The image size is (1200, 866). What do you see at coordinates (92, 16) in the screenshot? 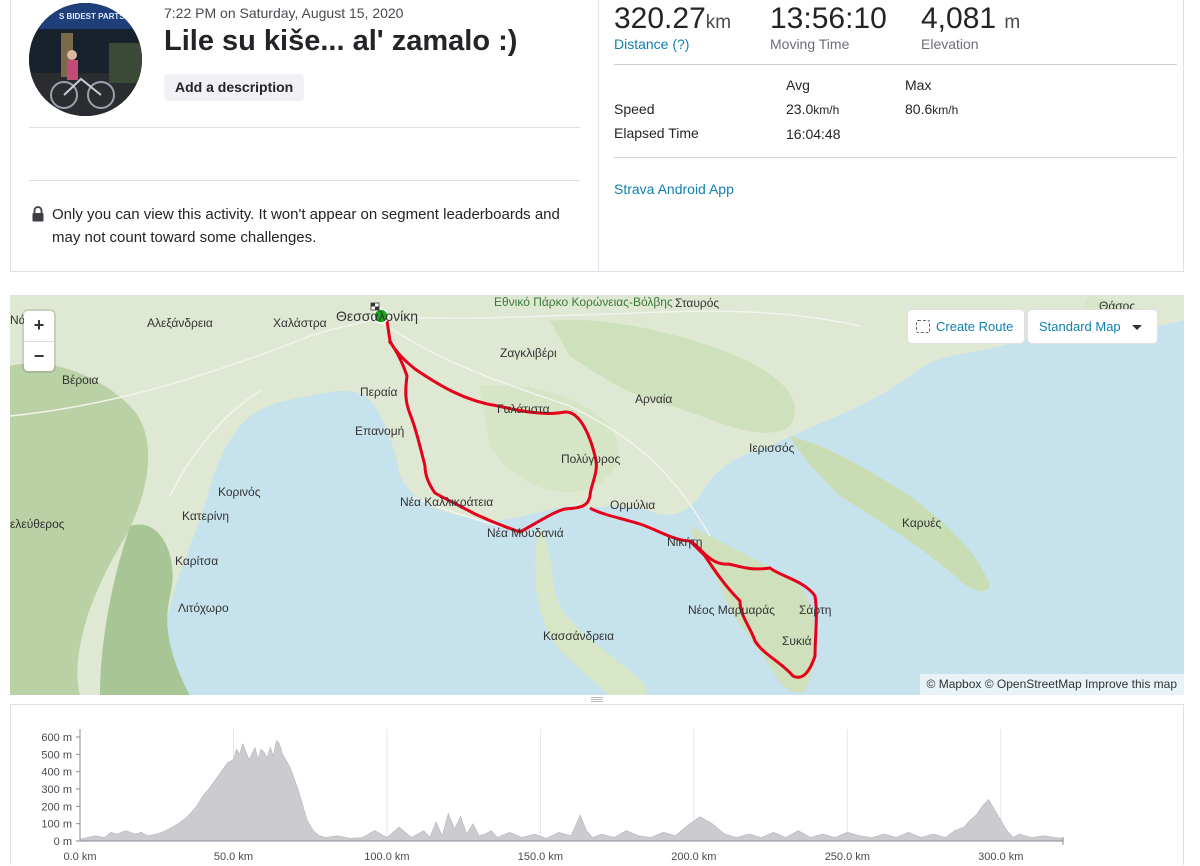
I see `avatar-sign-text: S BIDEST PARTS` at bounding box center [92, 16].